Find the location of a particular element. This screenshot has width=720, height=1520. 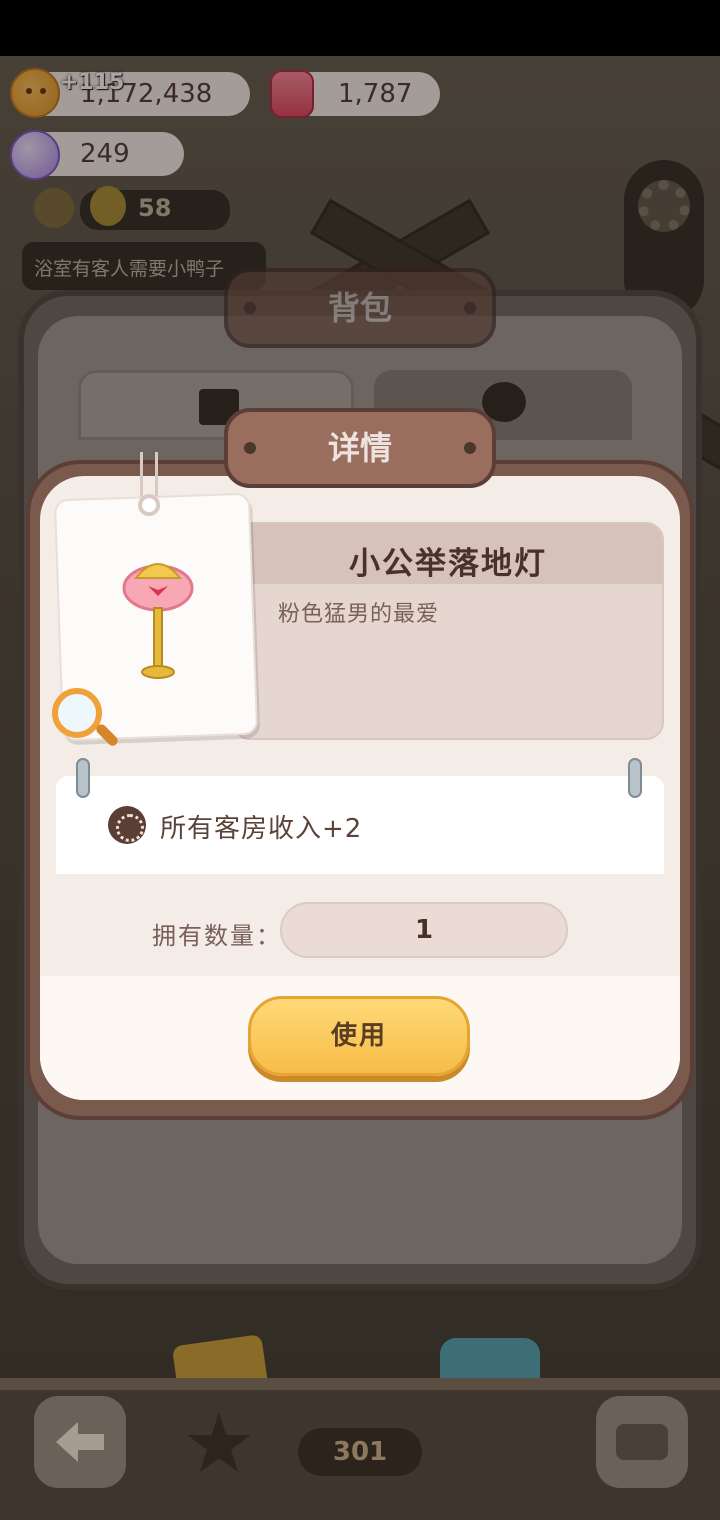

detail-title-banner: 详情 is located at coordinates (360, 448).